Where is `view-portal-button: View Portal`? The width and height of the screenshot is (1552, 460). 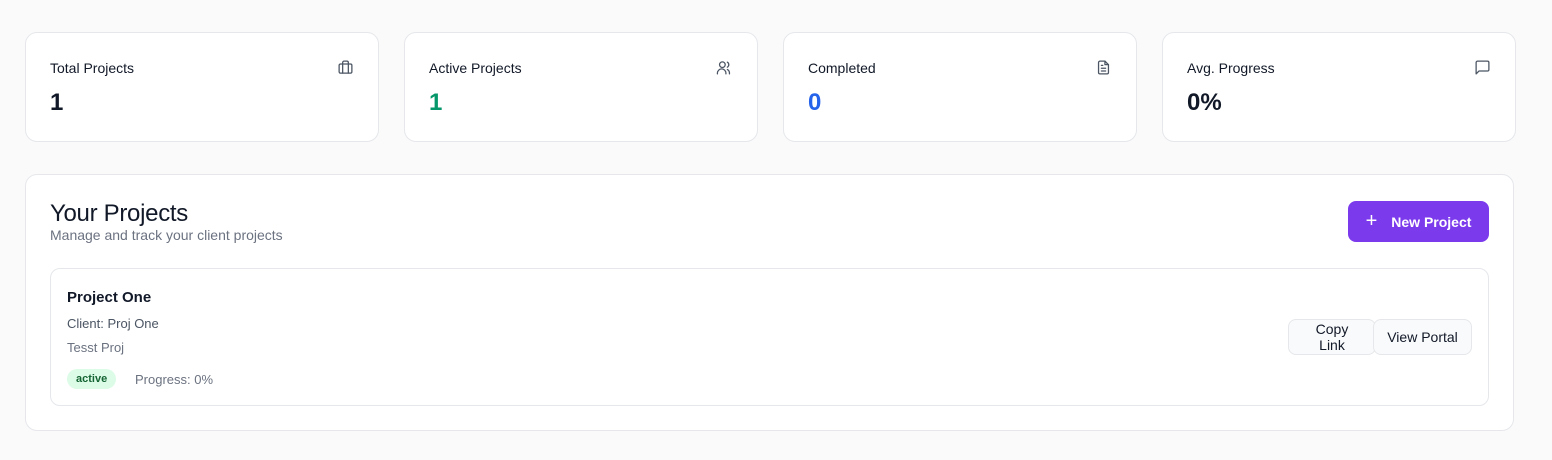 view-portal-button: View Portal is located at coordinates (1422, 337).